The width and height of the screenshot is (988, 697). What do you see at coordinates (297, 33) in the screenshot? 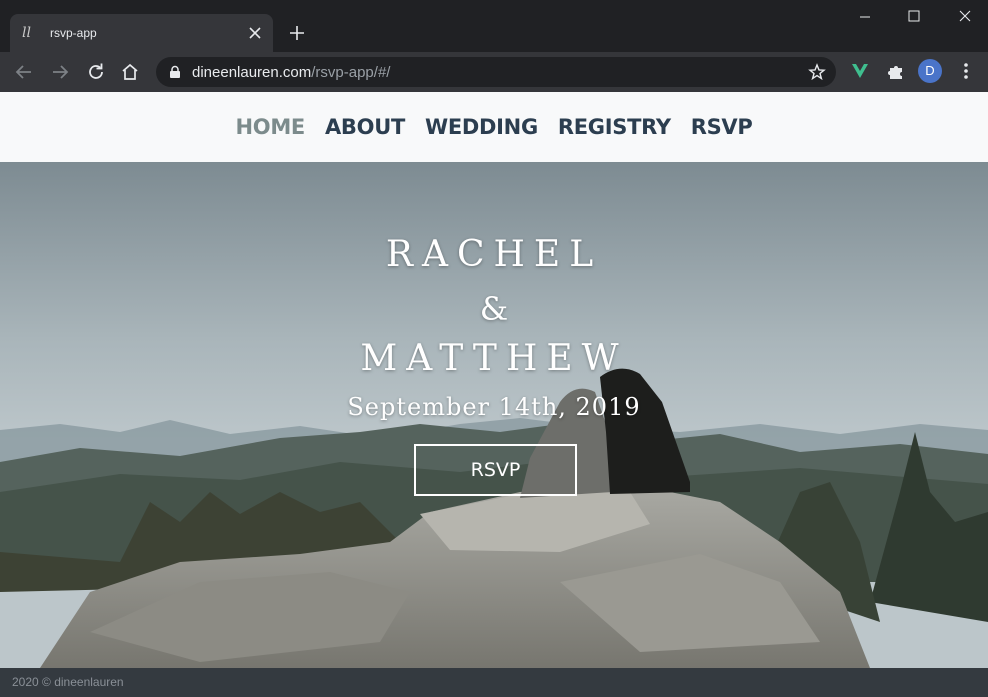
I see `new-tab-icon` at bounding box center [297, 33].